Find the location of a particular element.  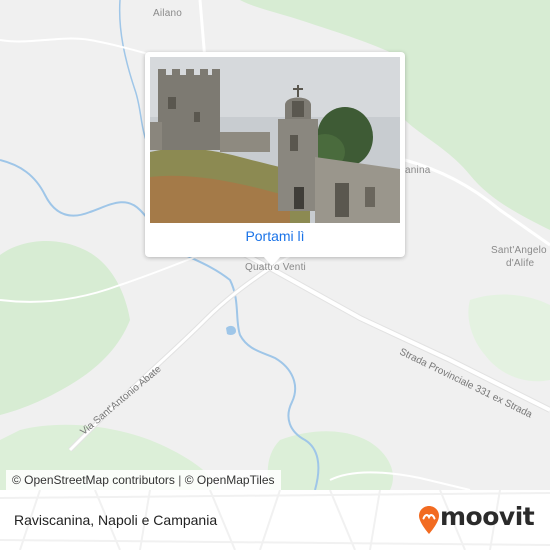

forest-area-west is located at coordinates (65, 327).